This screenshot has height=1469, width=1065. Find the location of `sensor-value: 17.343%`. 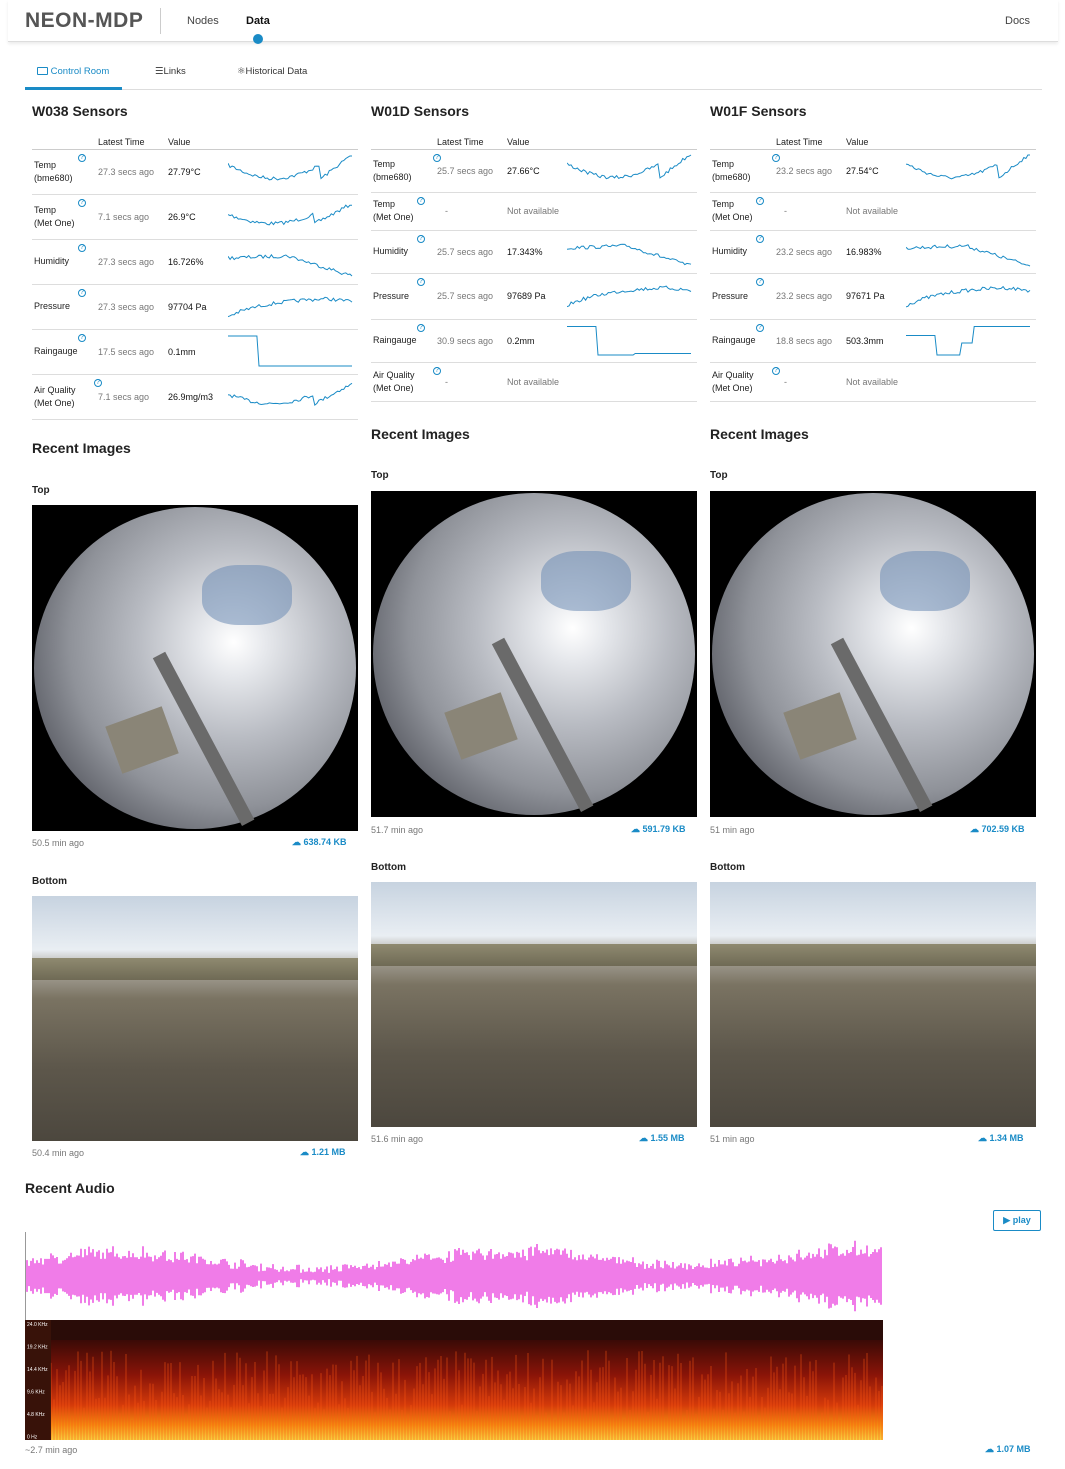

sensor-value: 17.343% is located at coordinates (535, 252).